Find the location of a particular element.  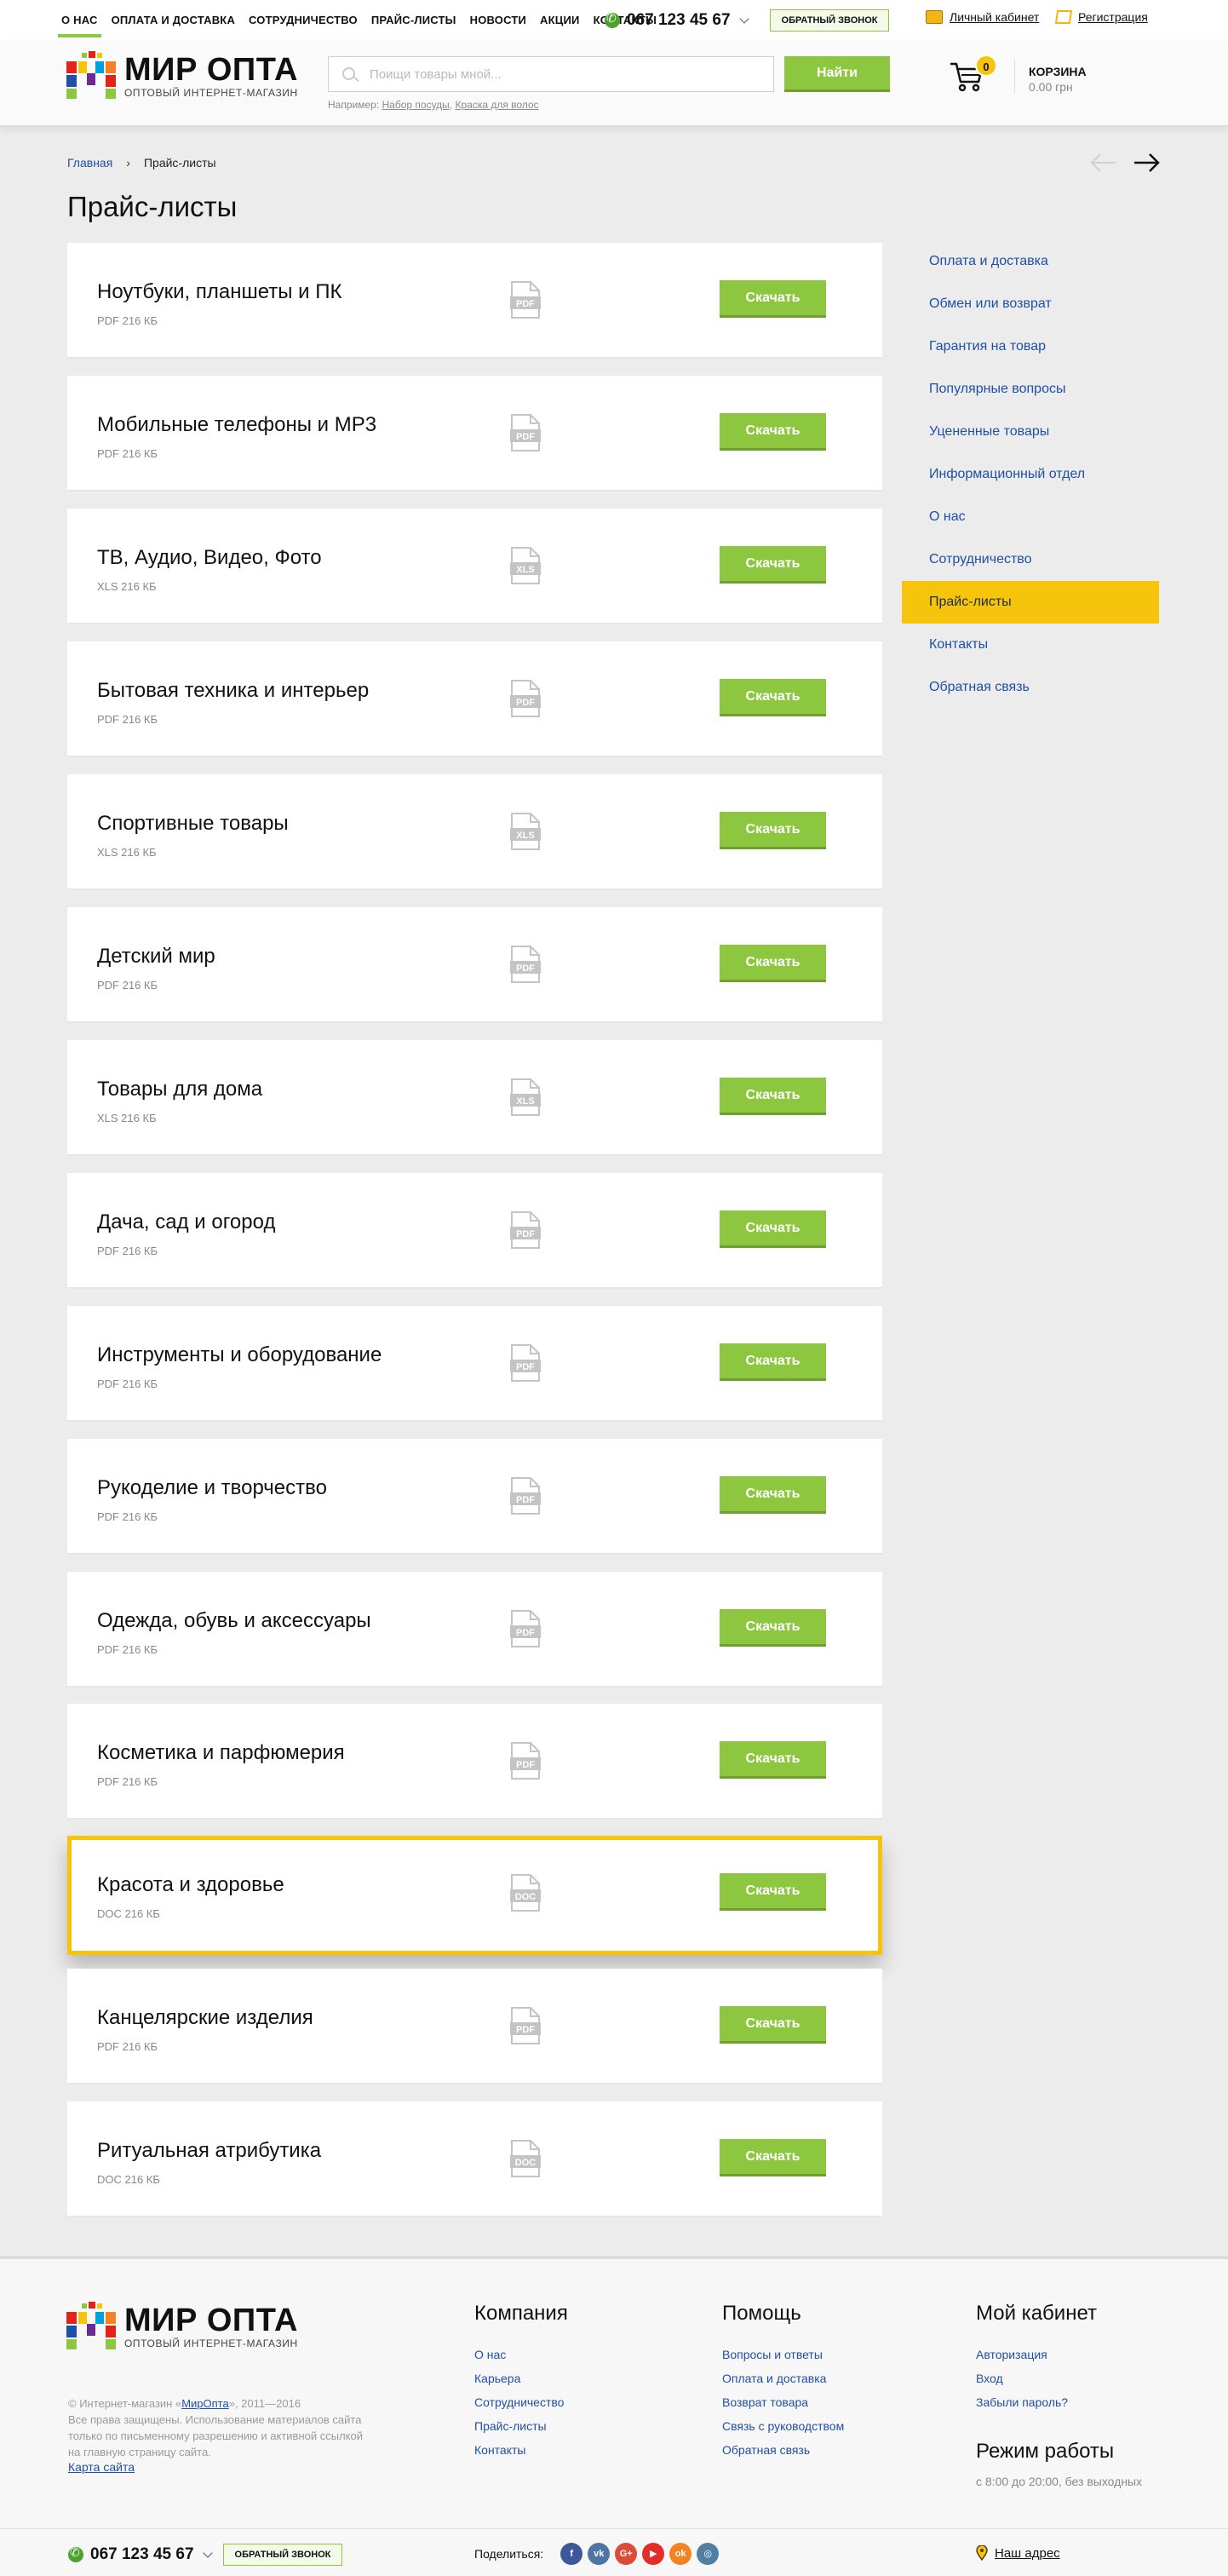

price-list-name: Инструменты и оборудование is located at coordinates (239, 1355).